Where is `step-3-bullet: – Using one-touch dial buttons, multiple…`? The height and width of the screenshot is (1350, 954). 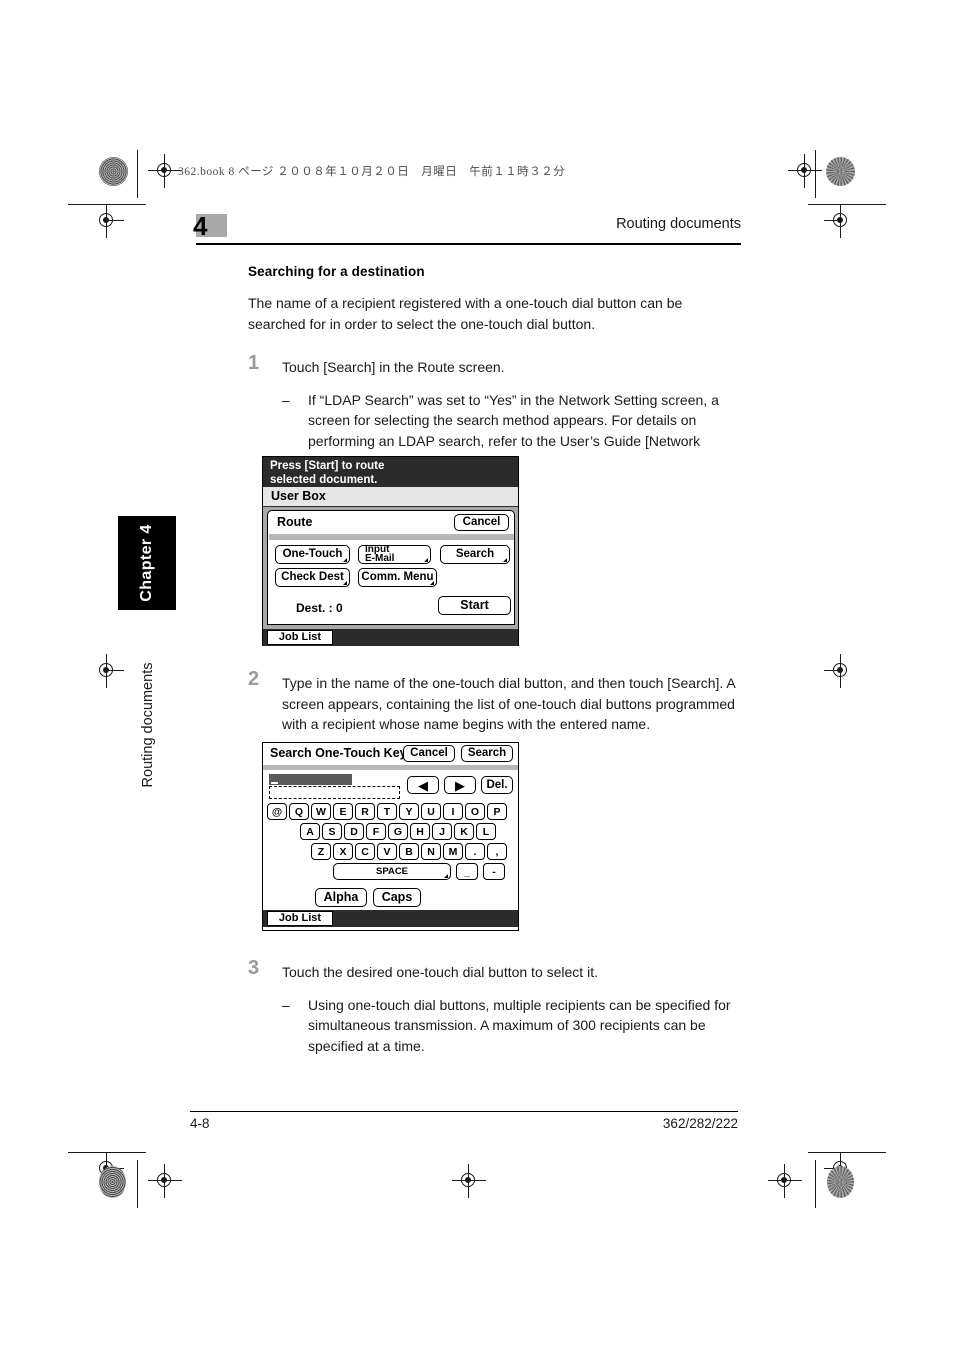 step-3-bullet: – Using one-touch dial buttons, multiple… is located at coordinates (511, 1026).